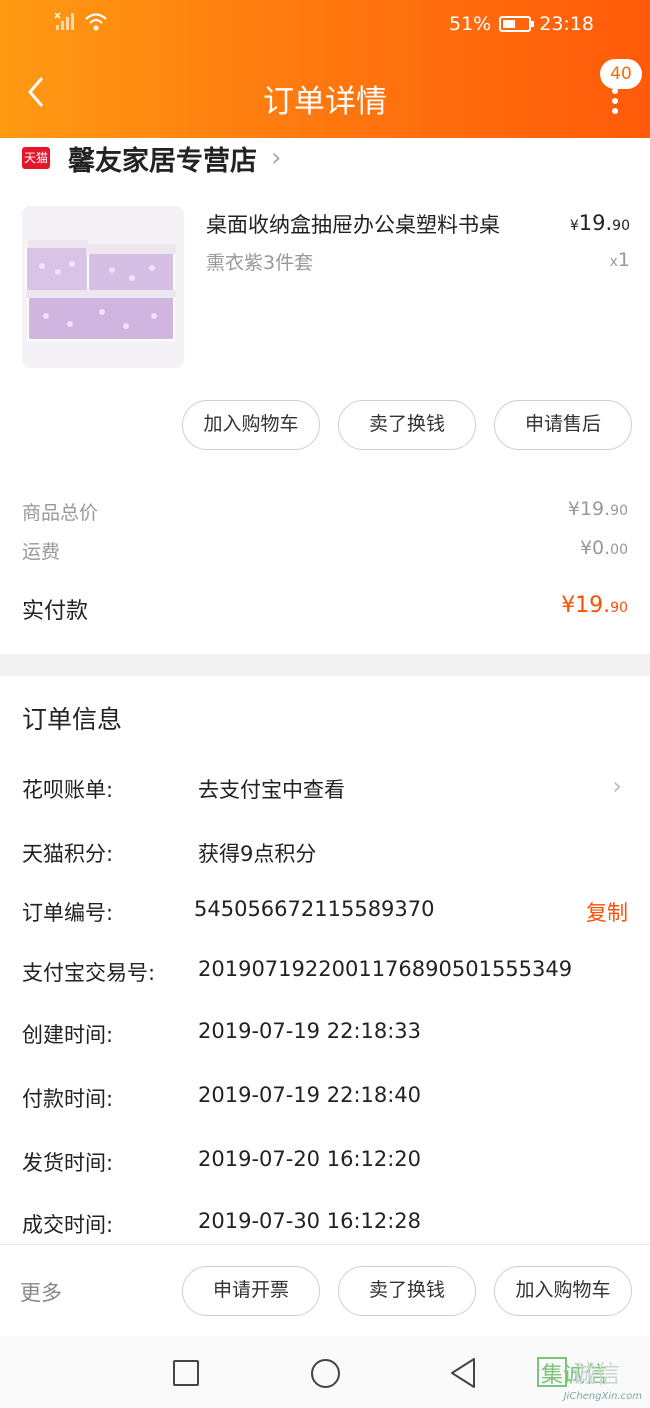 The width and height of the screenshot is (650, 1408). I want to click on subtotal-row: 商品总价 ¥19.90, so click(325, 511).